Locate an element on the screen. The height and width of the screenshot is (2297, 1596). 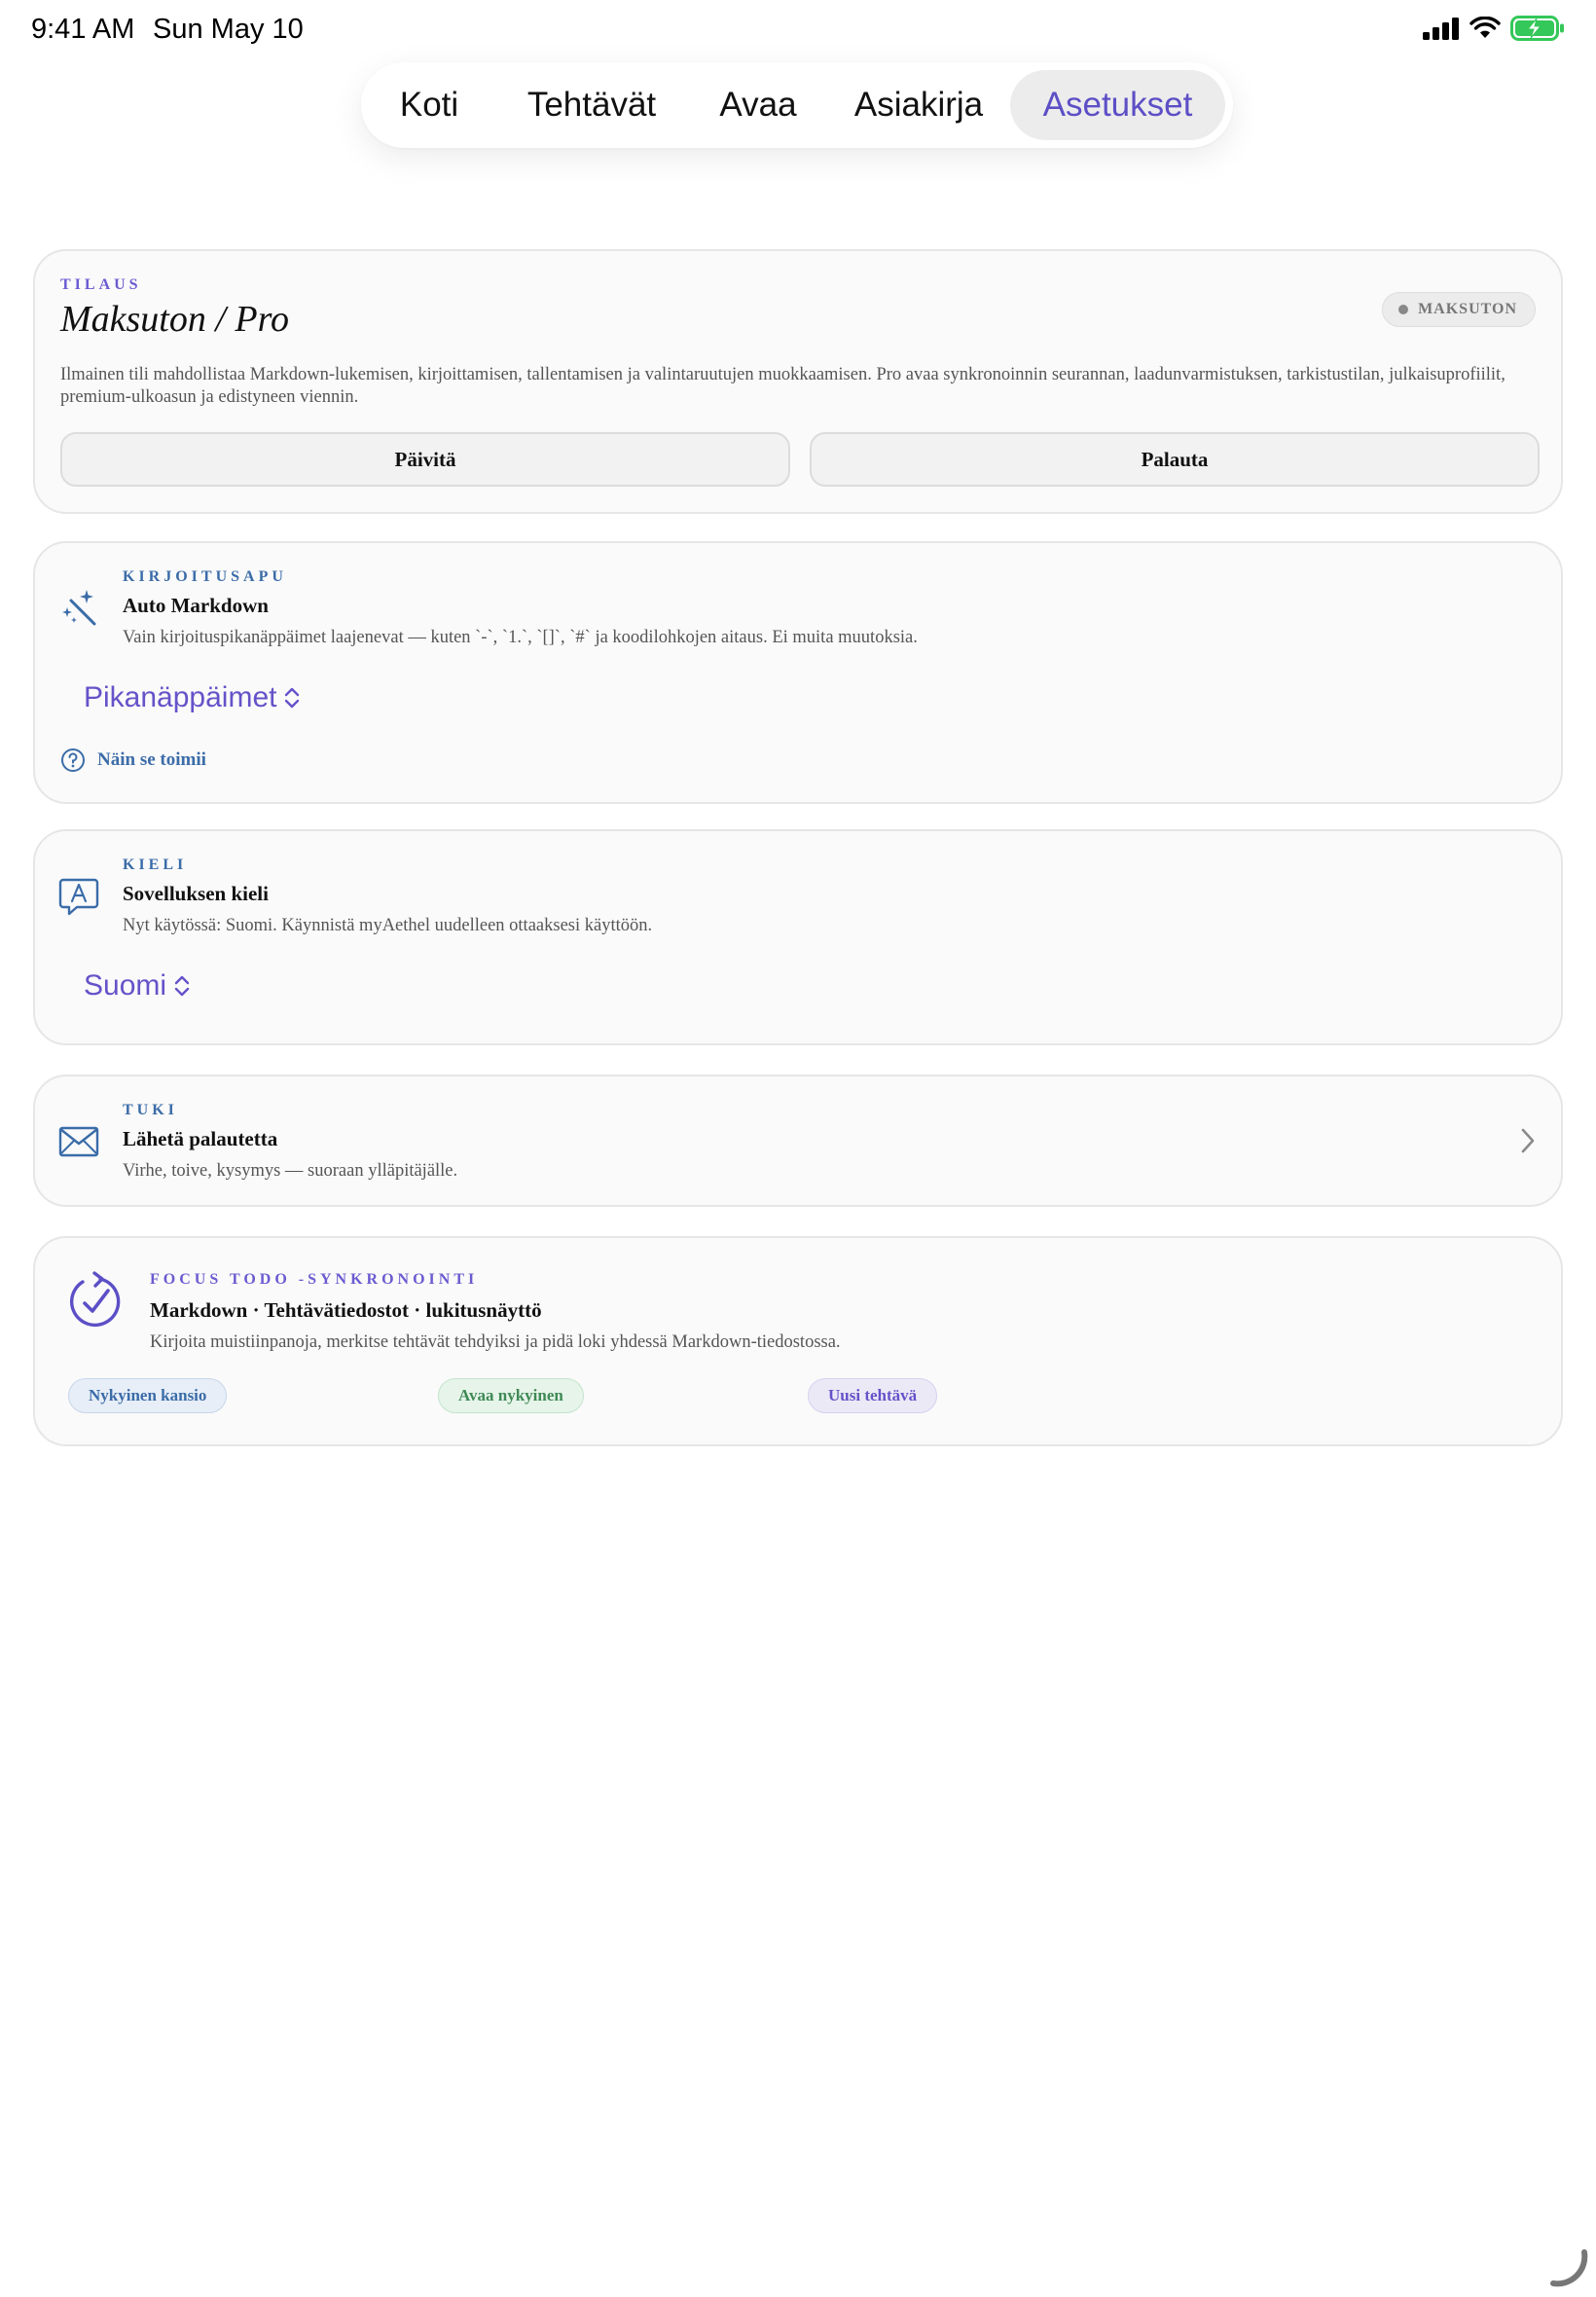
status-icons is located at coordinates (1494, 28).